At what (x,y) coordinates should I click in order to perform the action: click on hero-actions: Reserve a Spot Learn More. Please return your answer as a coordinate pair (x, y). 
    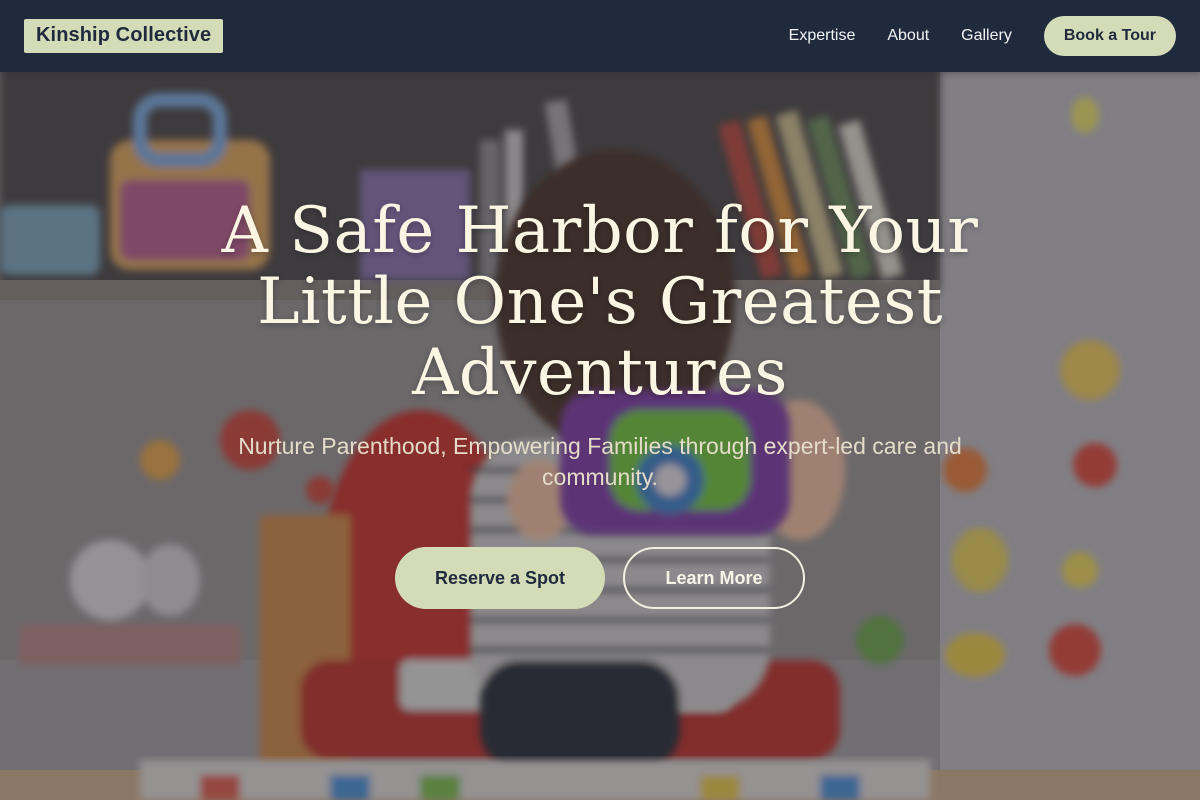
    Looking at the image, I should click on (600, 578).